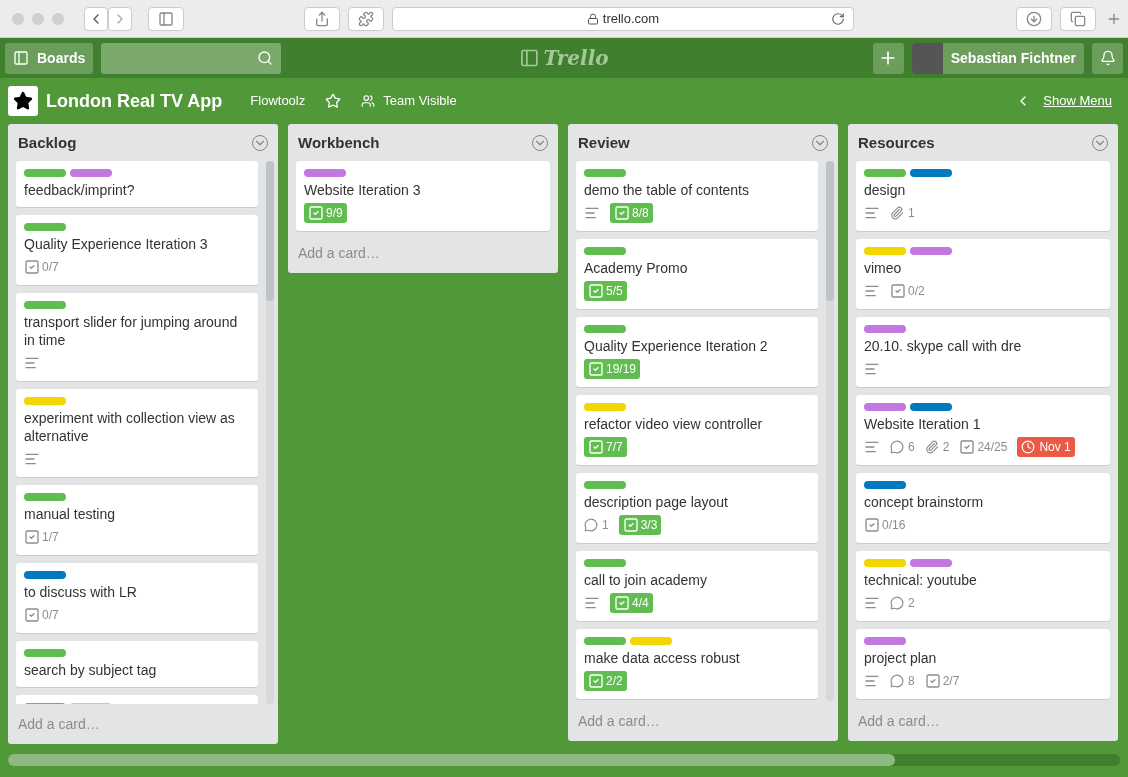 This screenshot has width=1128, height=777. Describe the element at coordinates (1046, 446) in the screenshot. I see `due-date-badge: Nov 1` at that location.